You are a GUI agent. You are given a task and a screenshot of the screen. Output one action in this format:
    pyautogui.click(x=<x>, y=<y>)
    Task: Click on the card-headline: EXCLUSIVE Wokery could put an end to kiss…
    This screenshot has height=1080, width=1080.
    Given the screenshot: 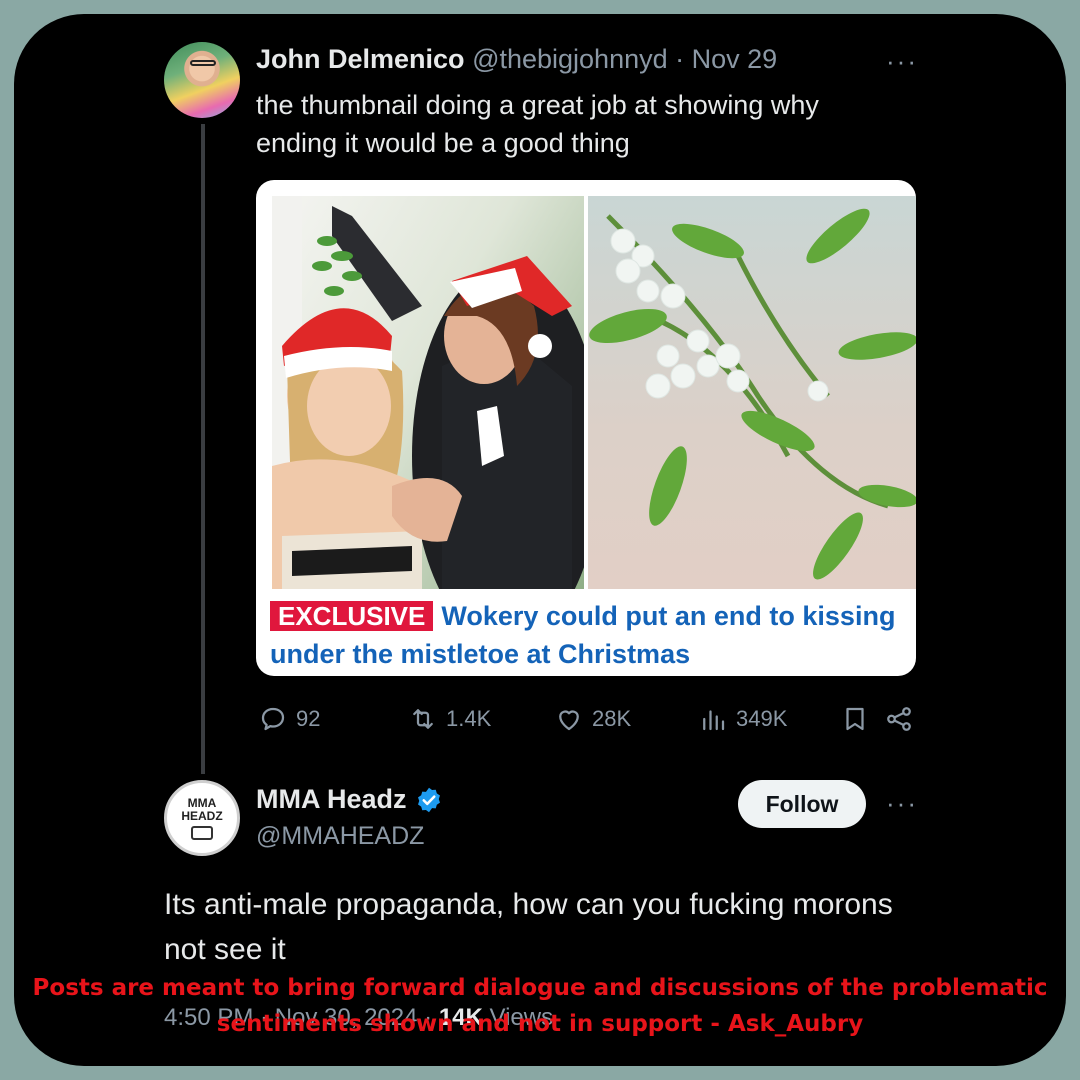 What is the action you would take?
    pyautogui.click(x=590, y=635)
    